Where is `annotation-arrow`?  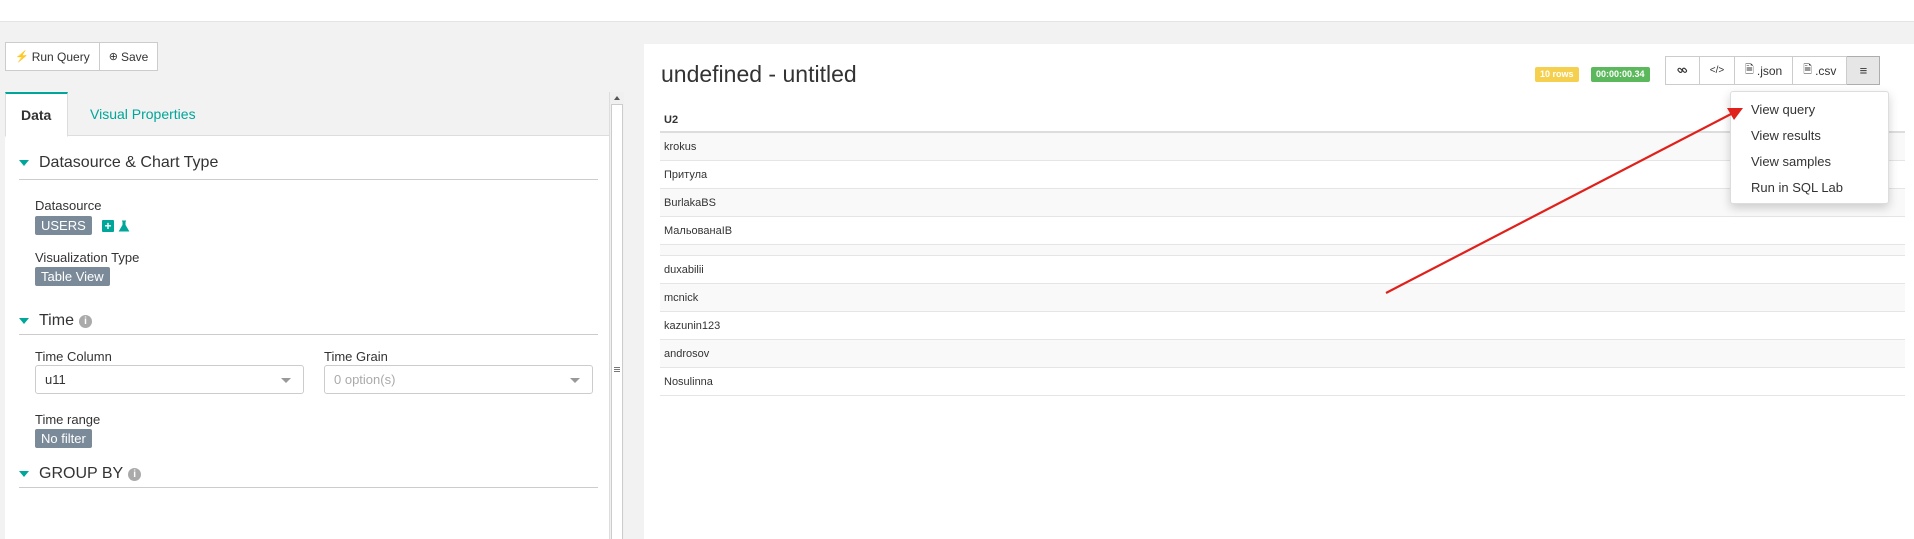
annotation-arrow is located at coordinates (1564, 201).